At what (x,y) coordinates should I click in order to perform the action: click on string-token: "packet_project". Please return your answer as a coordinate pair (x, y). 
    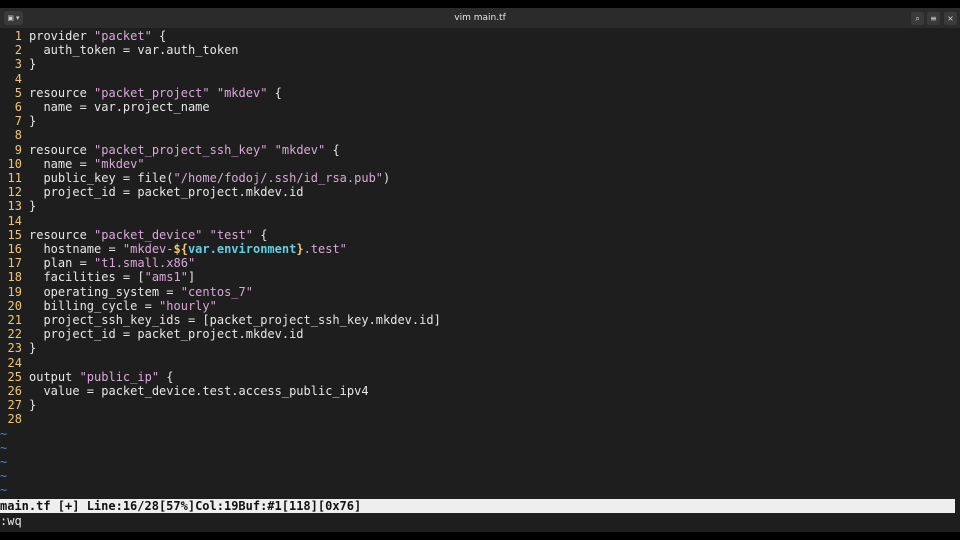
    Looking at the image, I should click on (152, 92).